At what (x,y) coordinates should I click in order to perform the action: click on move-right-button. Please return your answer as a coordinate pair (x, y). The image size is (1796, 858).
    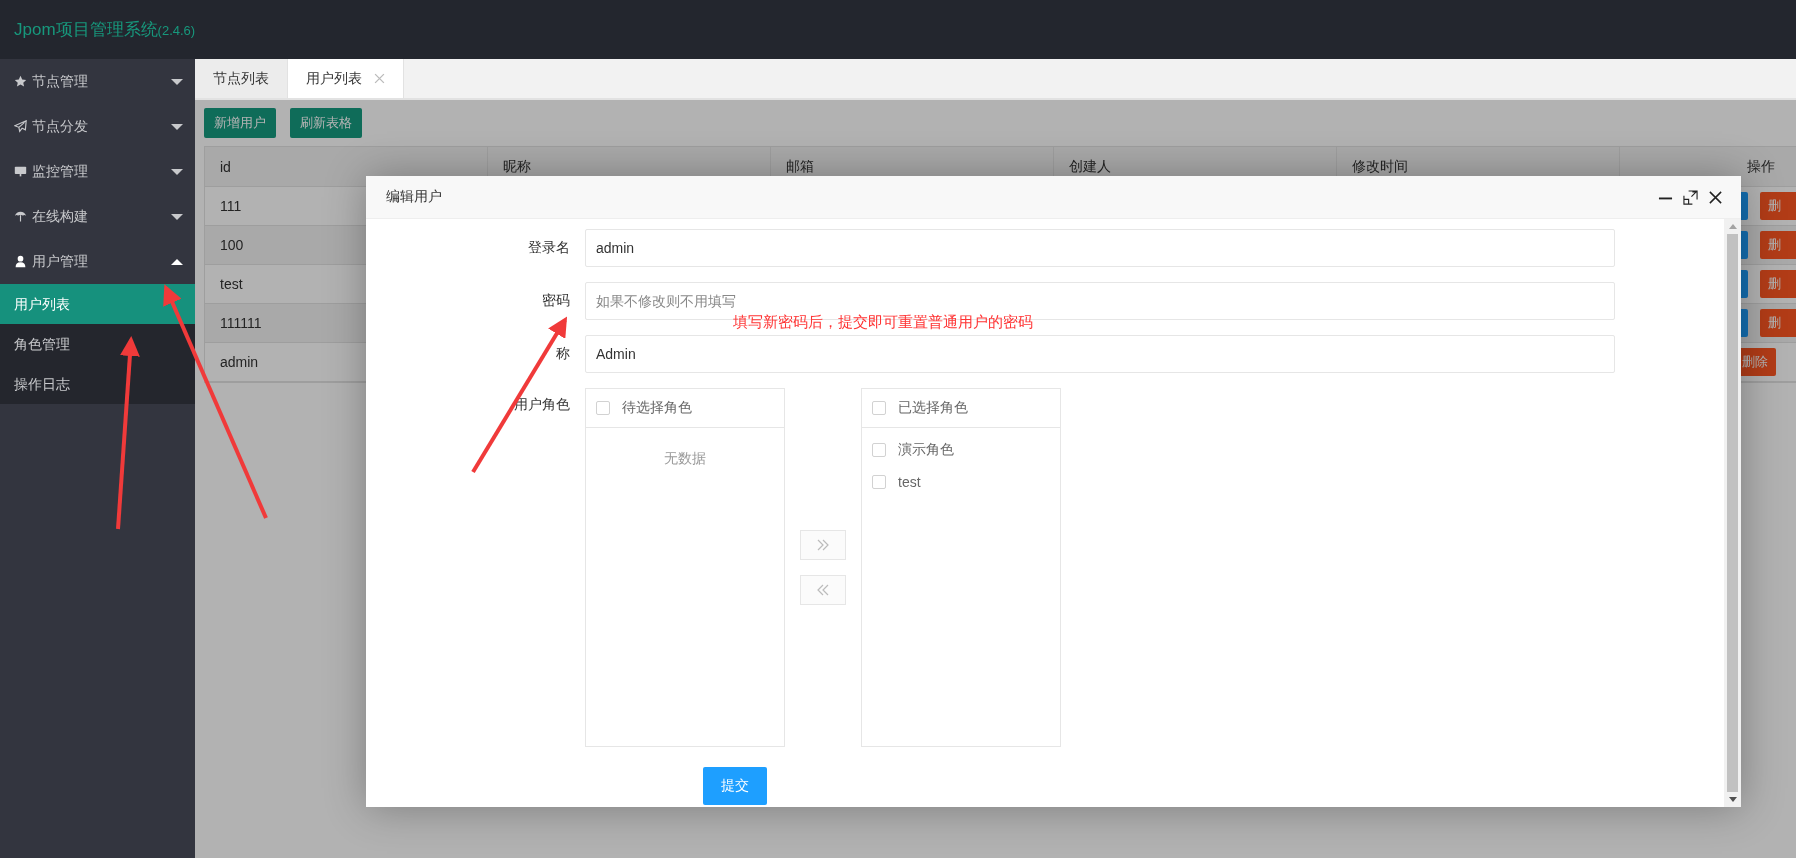
    Looking at the image, I should click on (823, 545).